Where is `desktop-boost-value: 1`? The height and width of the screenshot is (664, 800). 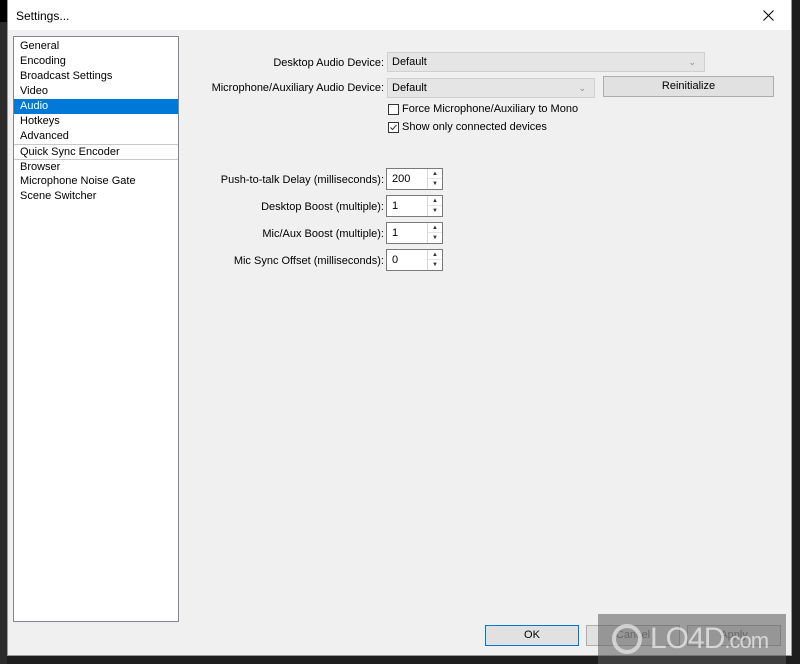
desktop-boost-value: 1 is located at coordinates (395, 206).